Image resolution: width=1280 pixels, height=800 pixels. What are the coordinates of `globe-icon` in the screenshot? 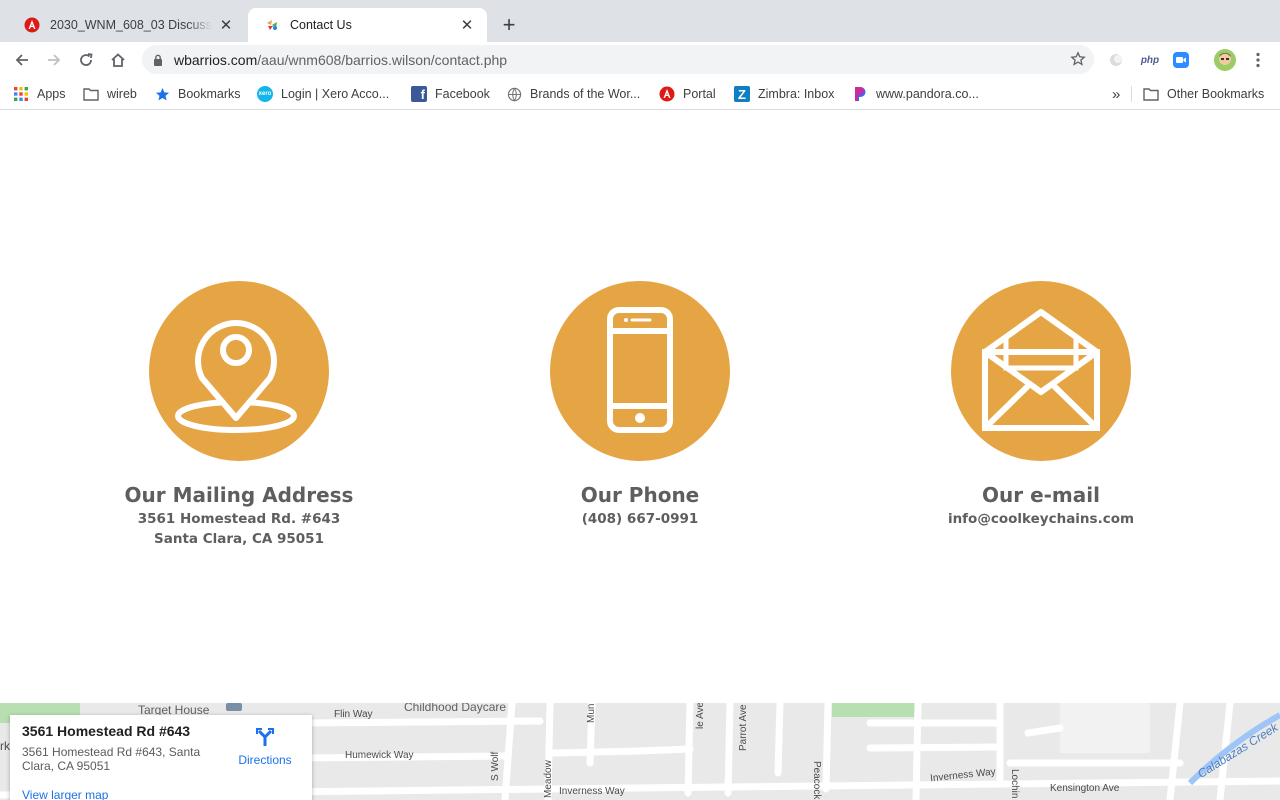 It's located at (514, 94).